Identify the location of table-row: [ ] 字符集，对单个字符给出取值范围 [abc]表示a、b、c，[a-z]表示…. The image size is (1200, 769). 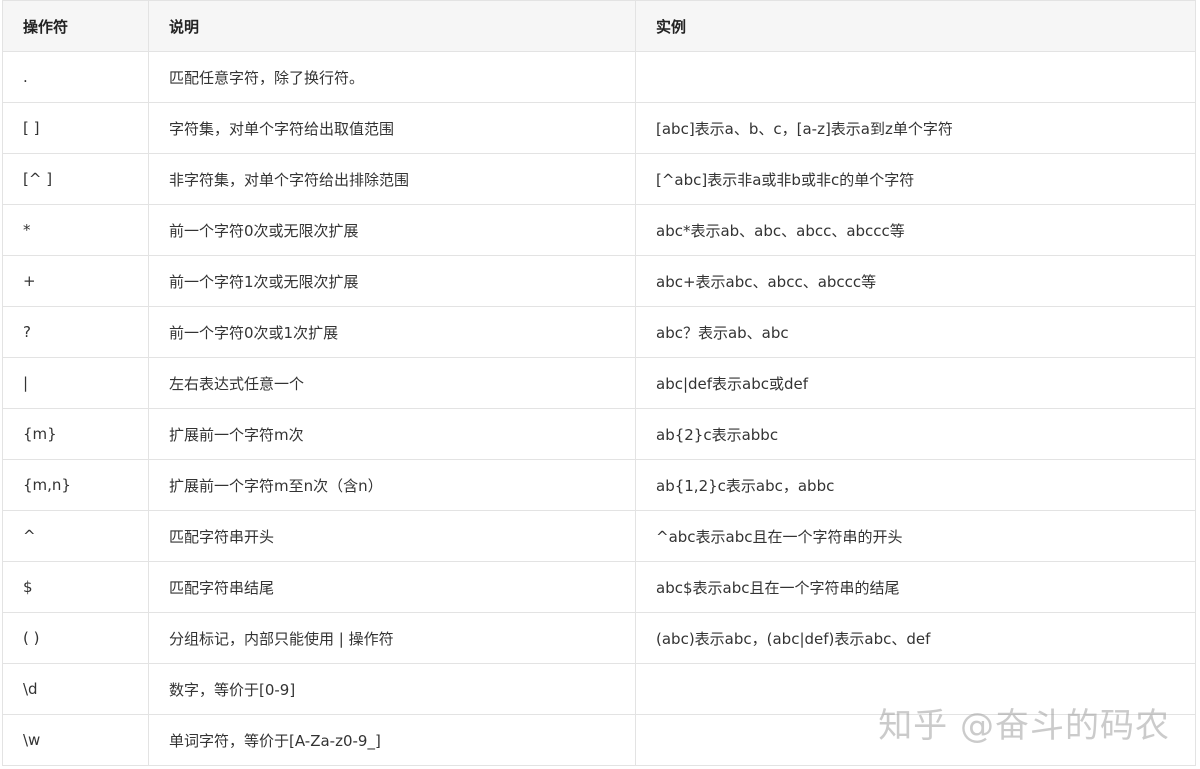
(599, 128).